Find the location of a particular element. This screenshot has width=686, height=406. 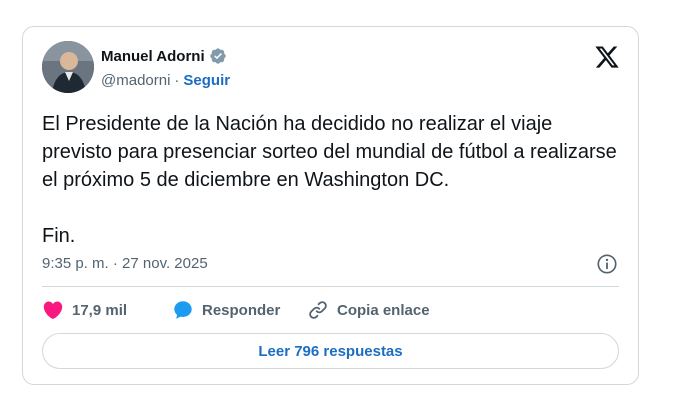

reply-bubble-icon is located at coordinates (183, 310).